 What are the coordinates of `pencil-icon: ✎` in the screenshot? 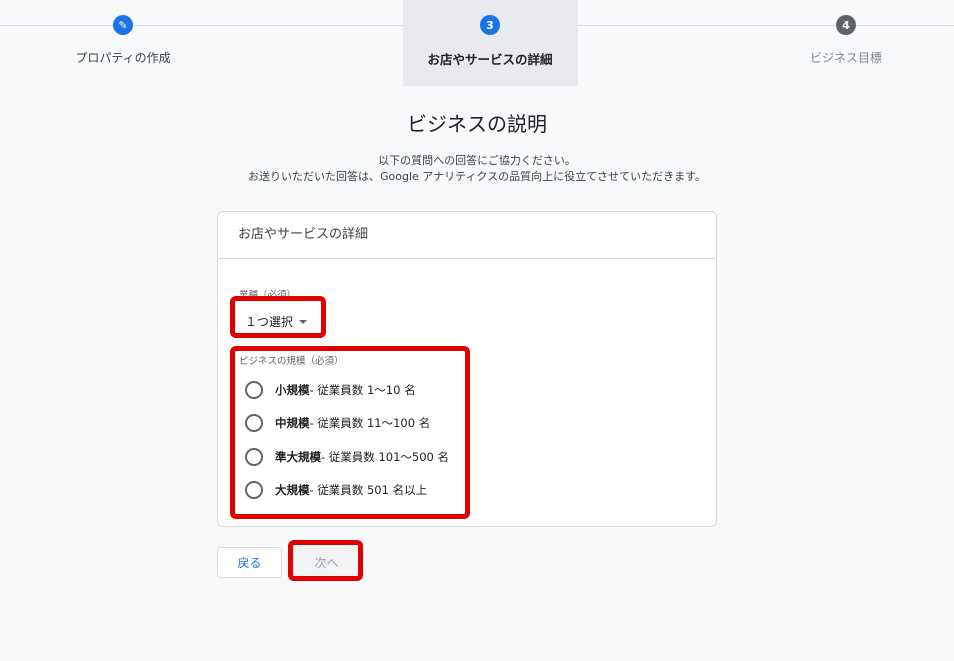 It's located at (123, 25).